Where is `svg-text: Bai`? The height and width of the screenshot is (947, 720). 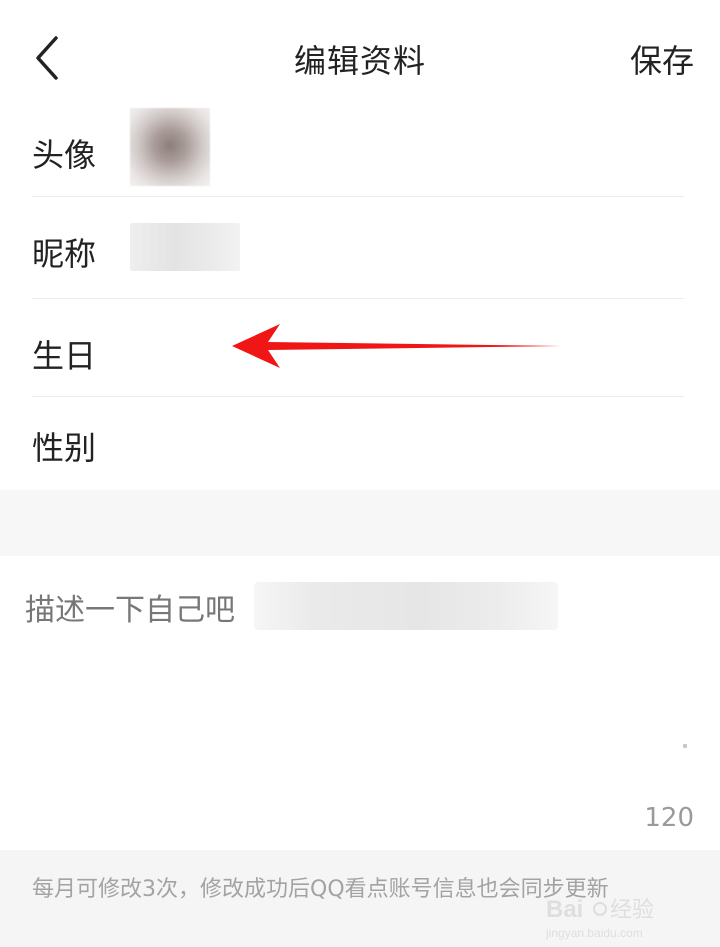
svg-text: Bai is located at coordinates (564, 909).